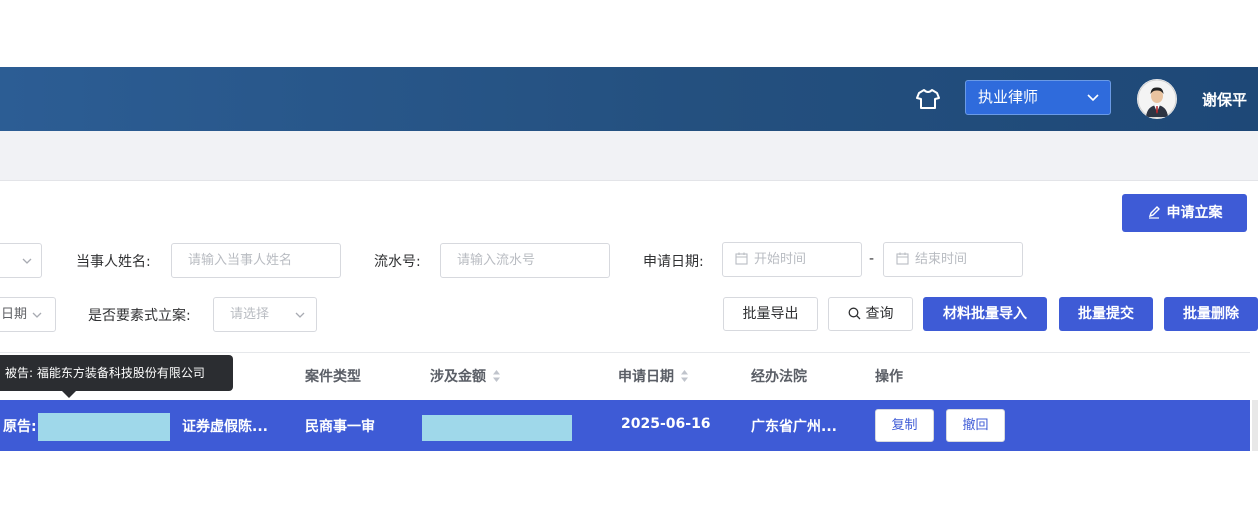 The image size is (1258, 506). I want to click on batch-delete-button: 批量删除, so click(1211, 314).